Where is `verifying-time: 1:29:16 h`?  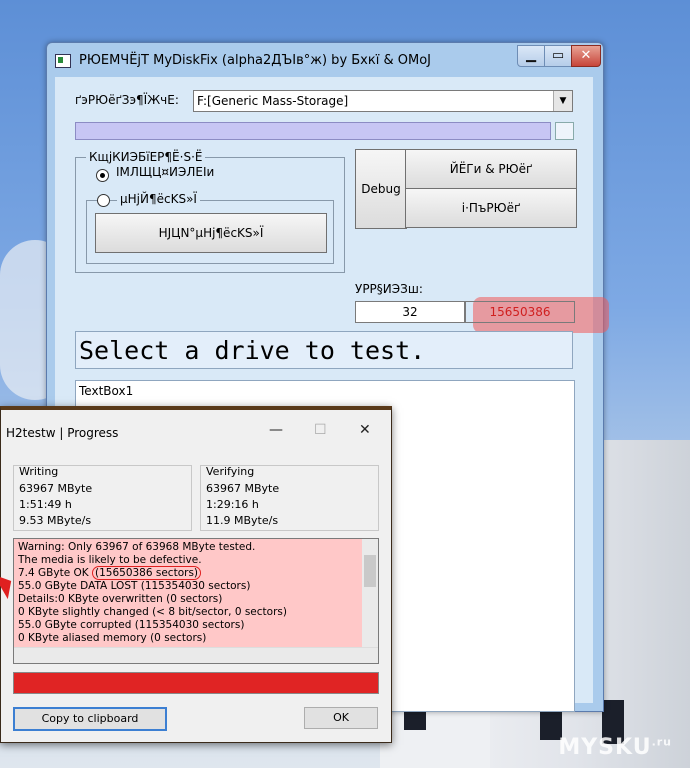
verifying-time: 1:29:16 h is located at coordinates (232, 504).